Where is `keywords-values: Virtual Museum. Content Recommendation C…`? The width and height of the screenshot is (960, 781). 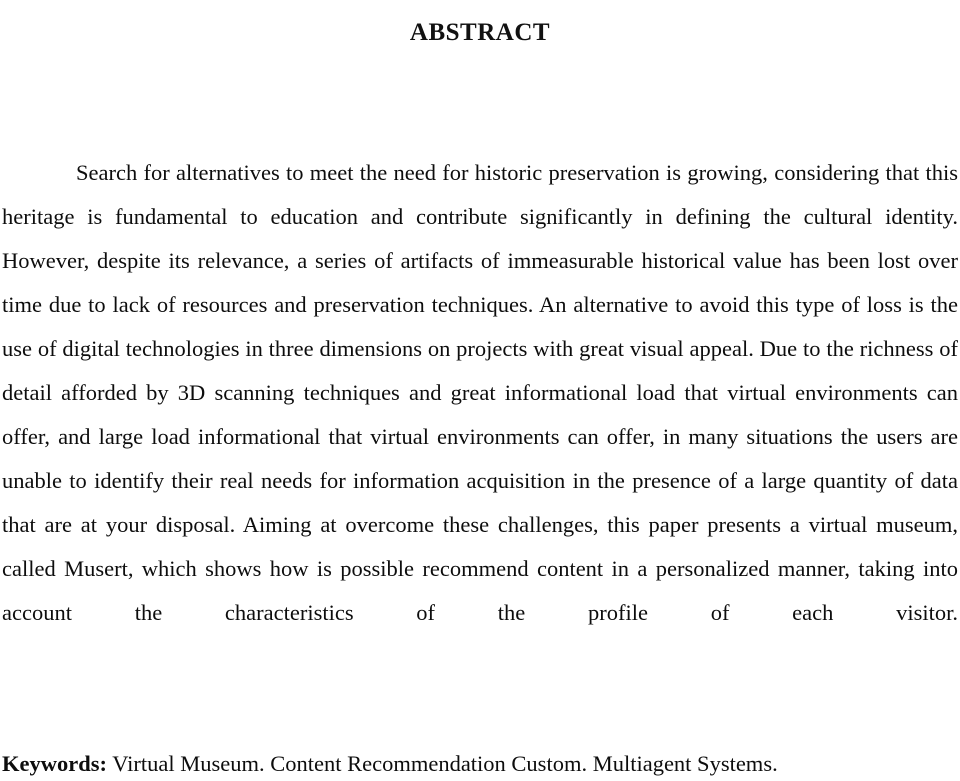 keywords-values: Virtual Museum. Content Recommendation C… is located at coordinates (445, 763).